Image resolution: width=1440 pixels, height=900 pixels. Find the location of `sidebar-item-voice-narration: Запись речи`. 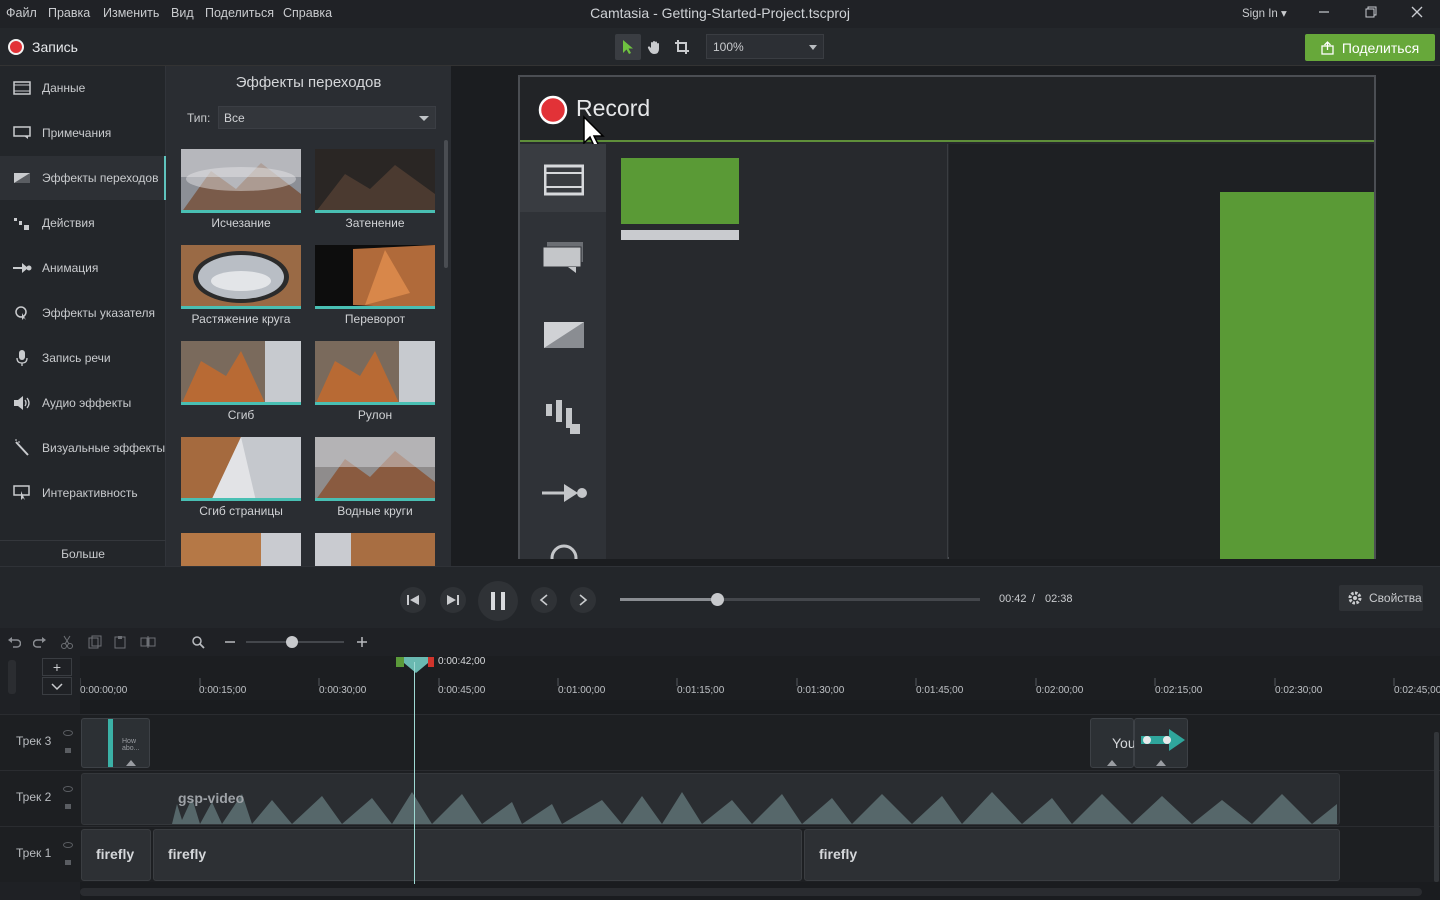

sidebar-item-voice-narration: Запись речи is located at coordinates (83, 358).